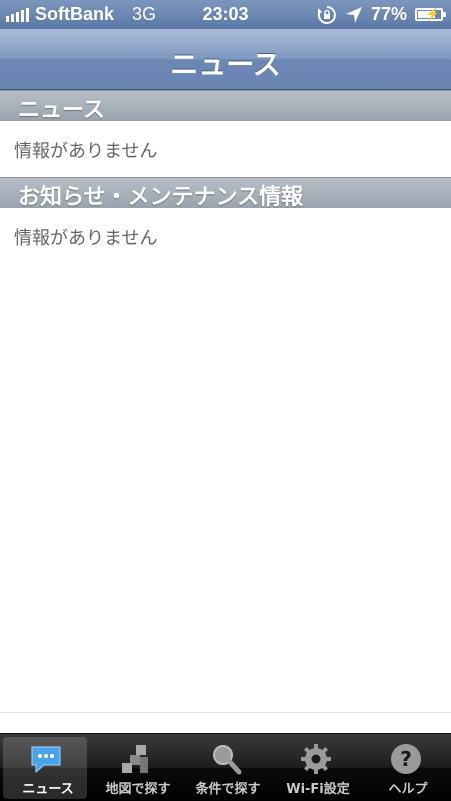  Describe the element at coordinates (326, 14) in the screenshot. I see `rotation-lock-icon` at that location.